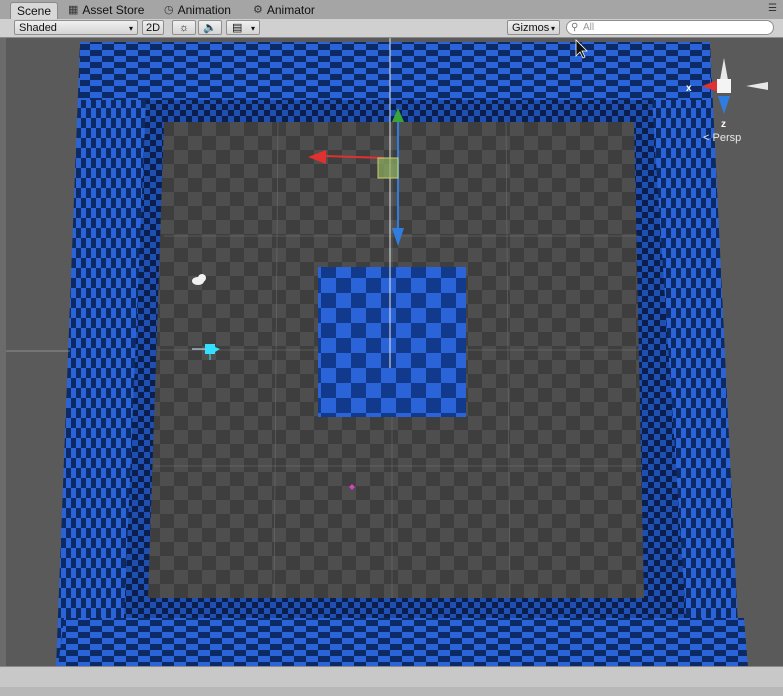 Image resolution: width=783 pixels, height=696 pixels. I want to click on tab-asset-store: ▦ Asset Store, so click(106, 10).